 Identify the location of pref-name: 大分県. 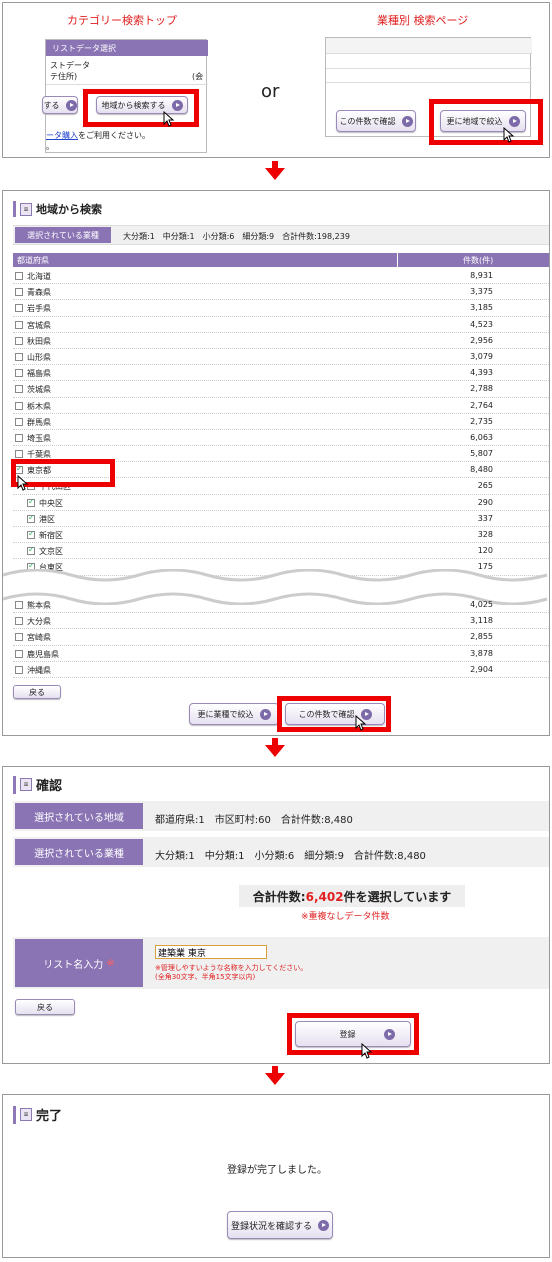
(39, 622).